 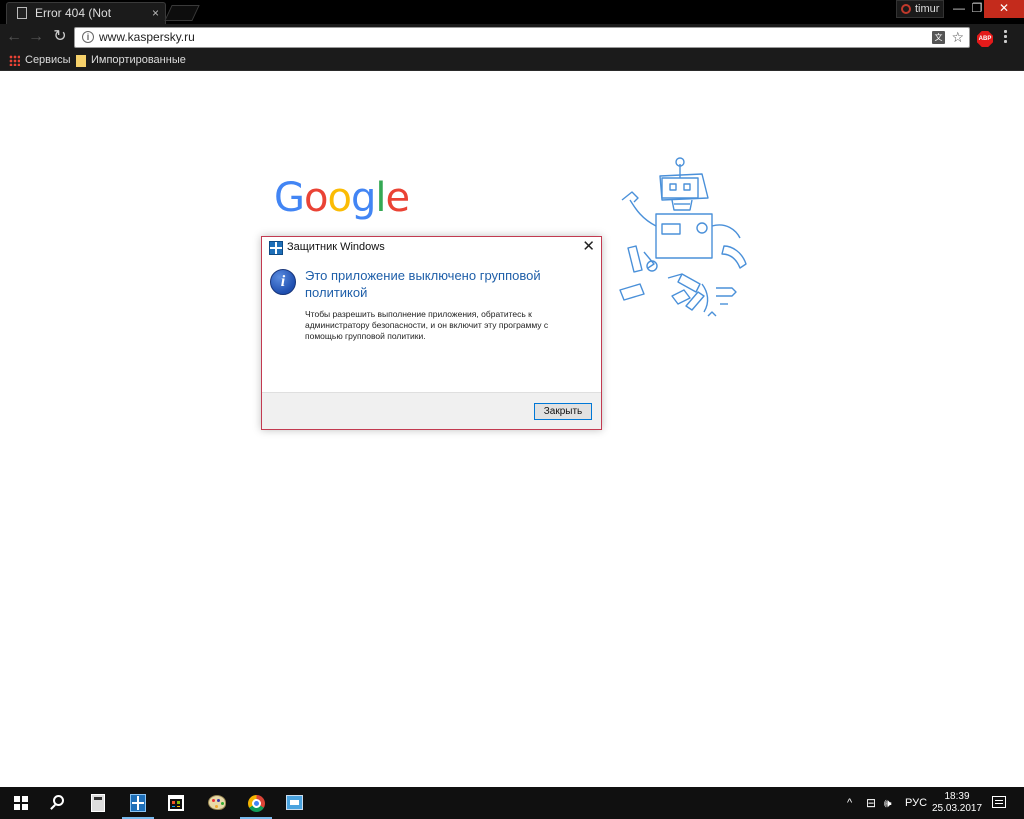 I want to click on google-logo: Google, so click(x=342, y=198).